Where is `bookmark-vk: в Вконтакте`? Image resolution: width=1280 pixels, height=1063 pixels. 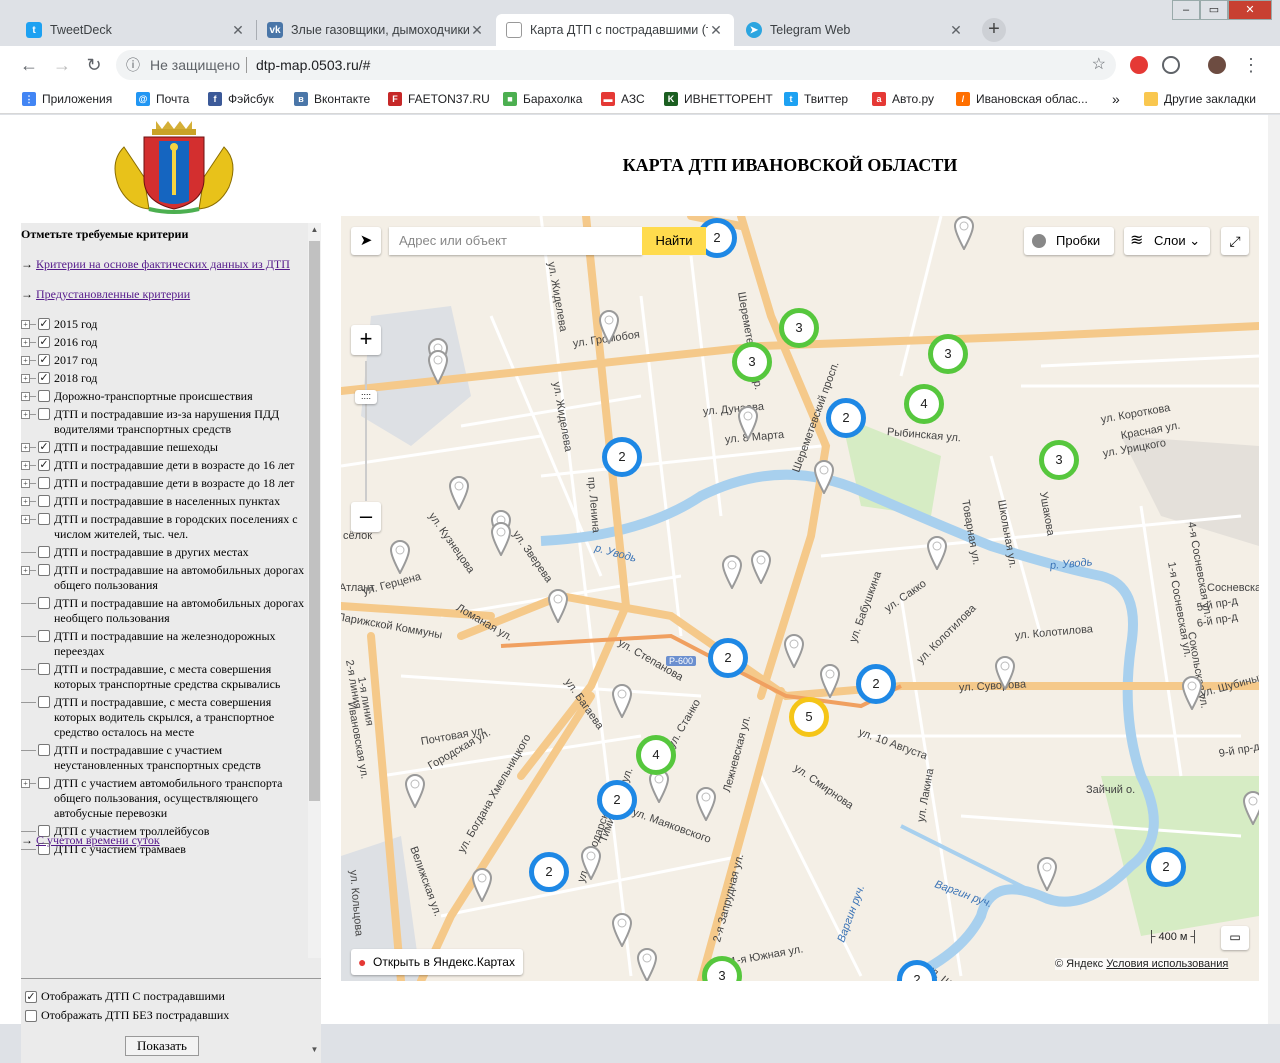 bookmark-vk: в Вконтакте is located at coordinates (332, 99).